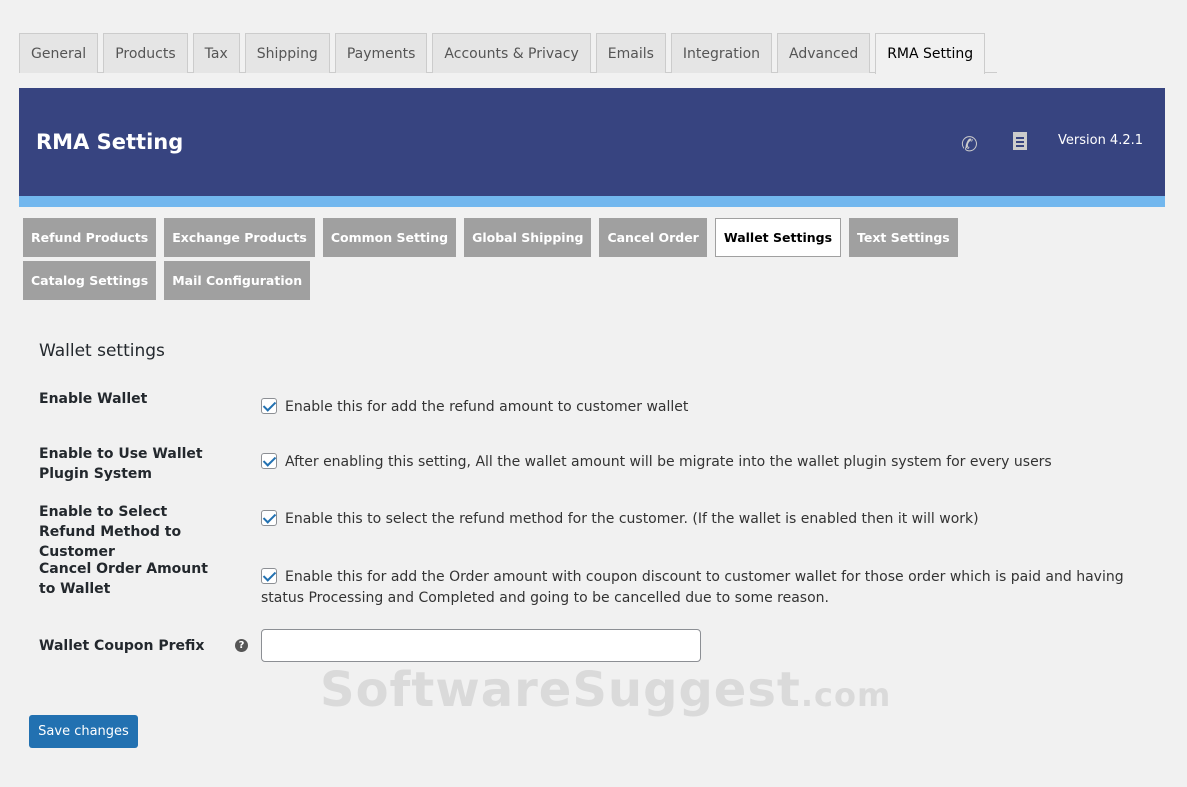 The width and height of the screenshot is (1187, 787). Describe the element at coordinates (269, 518) in the screenshot. I see `refund-method-checkbox` at that location.